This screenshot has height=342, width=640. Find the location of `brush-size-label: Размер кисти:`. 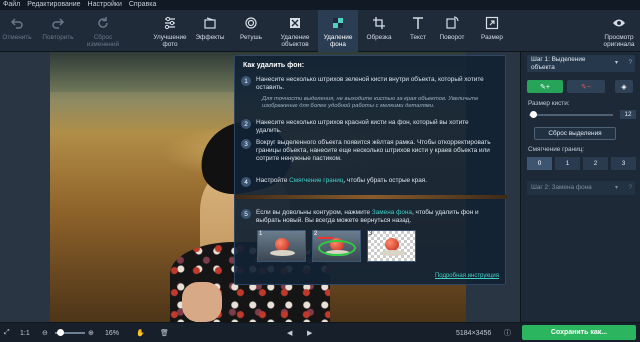

brush-size-label: Размер кисти: is located at coordinates (549, 103).